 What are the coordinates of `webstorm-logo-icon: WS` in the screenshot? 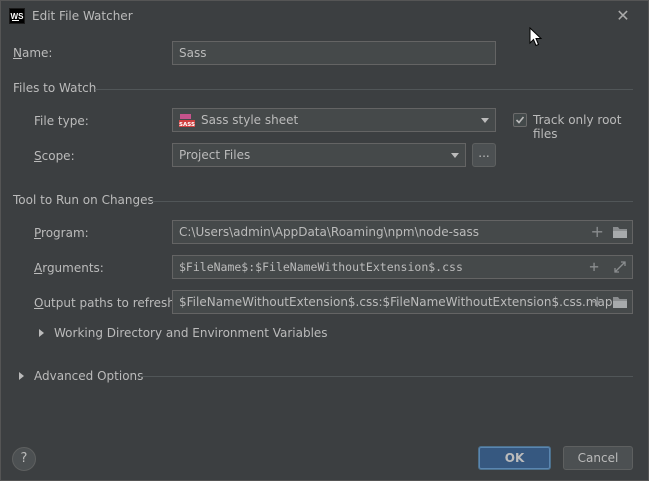 It's located at (17, 16).